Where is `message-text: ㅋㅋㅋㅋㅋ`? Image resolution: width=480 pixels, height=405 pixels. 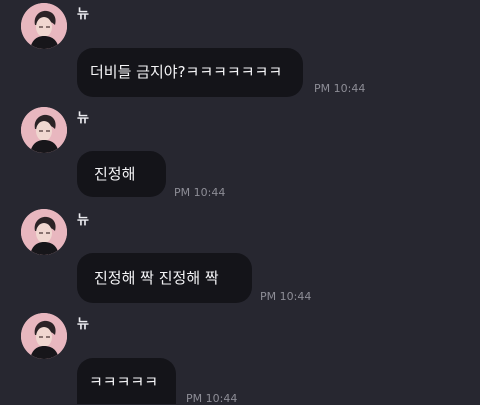 message-text: ㅋㅋㅋㅋㅋ is located at coordinates (124, 382).